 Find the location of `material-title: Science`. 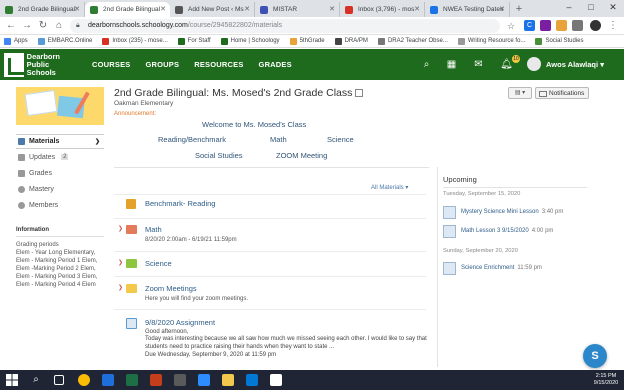

material-title: Science is located at coordinates (158, 263).